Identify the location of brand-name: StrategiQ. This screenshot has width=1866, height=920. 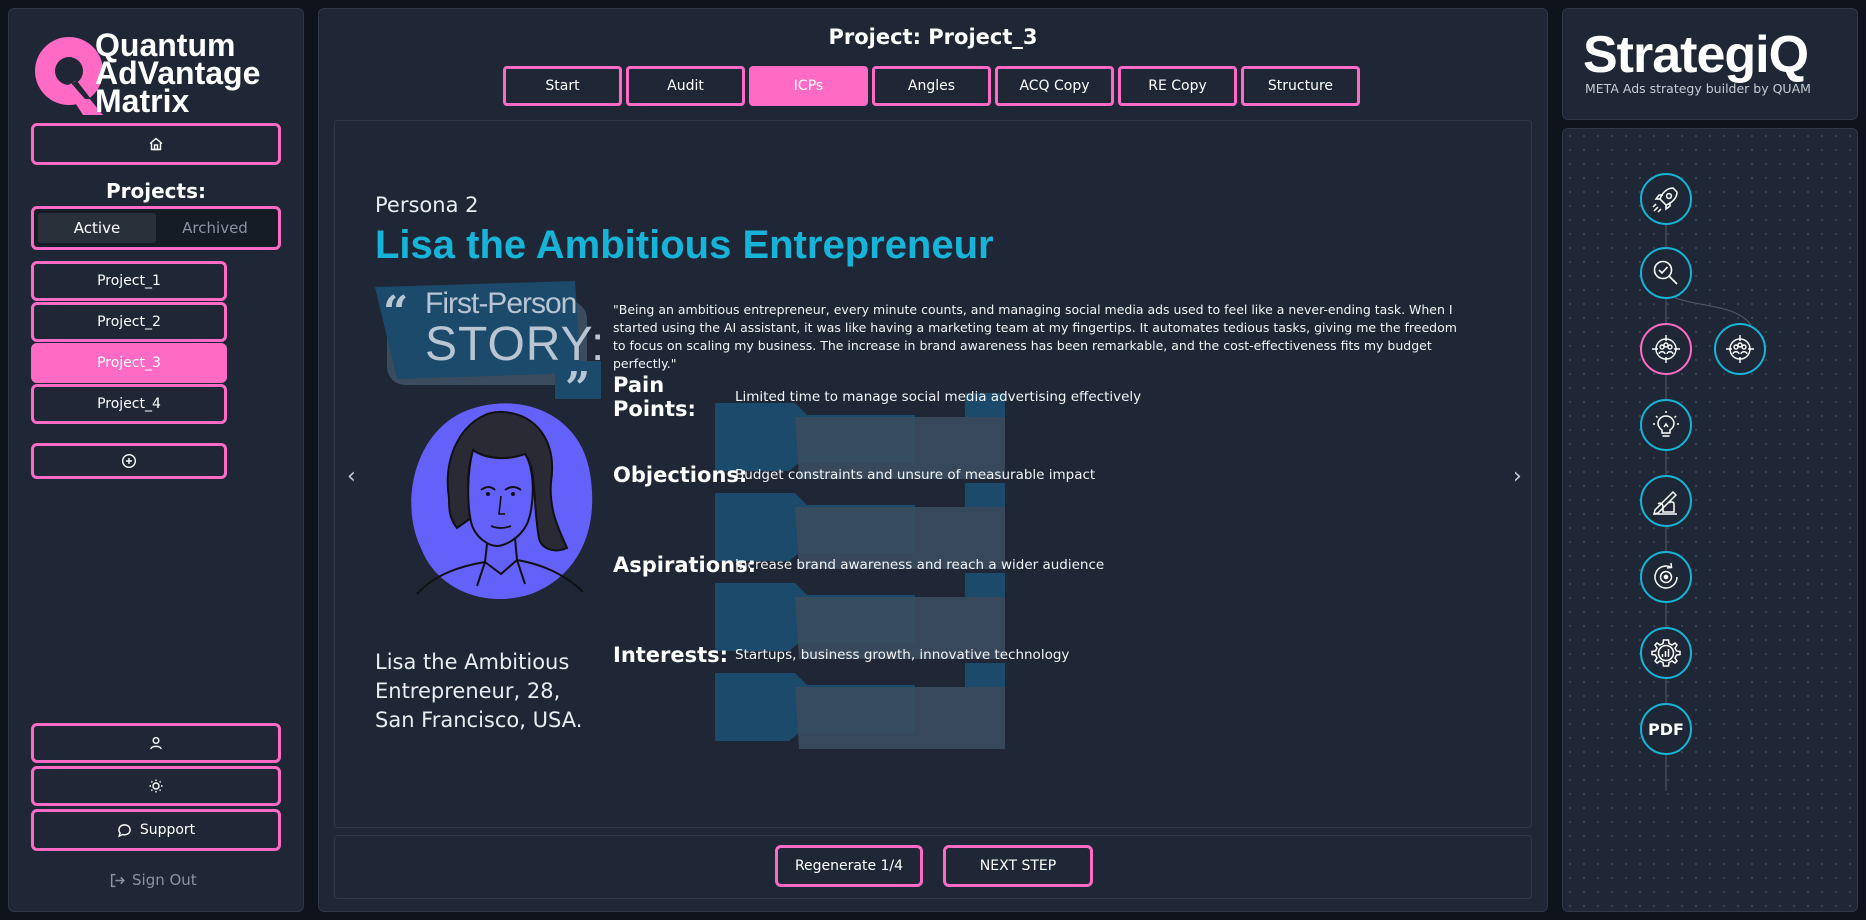
(1696, 55).